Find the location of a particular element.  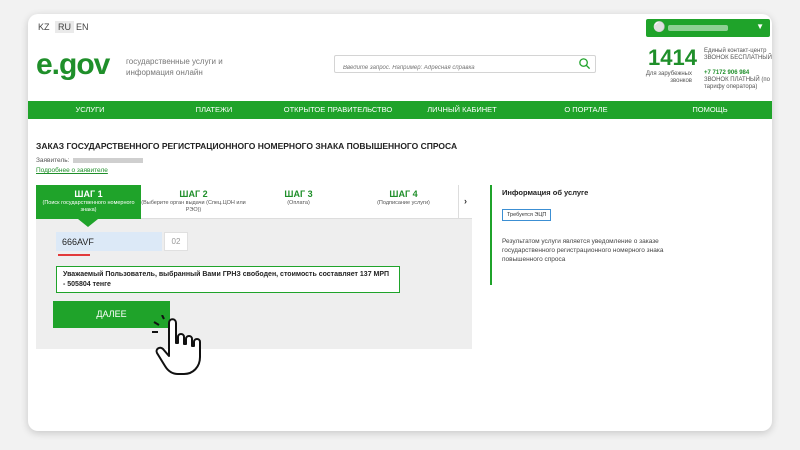

hotline-note: Единый контакт-центр ЗВОНОК БЕСПЛАТНЫЙ is located at coordinates (738, 54).